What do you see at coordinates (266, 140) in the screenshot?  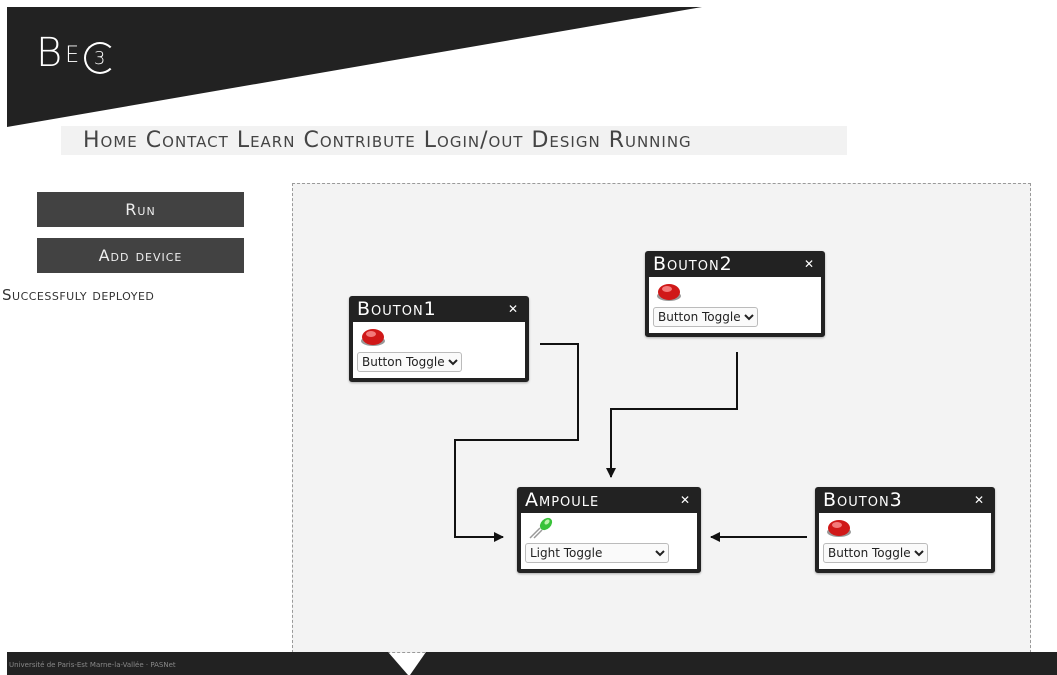 I see `nav-learn: Learn` at bounding box center [266, 140].